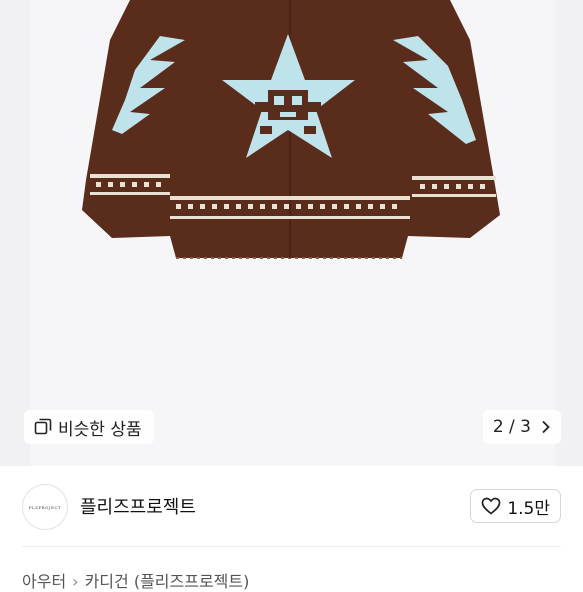 This screenshot has height=592, width=583. Describe the element at coordinates (100, 429) in the screenshot. I see `similar-items-label: 비슷한 상품` at that location.